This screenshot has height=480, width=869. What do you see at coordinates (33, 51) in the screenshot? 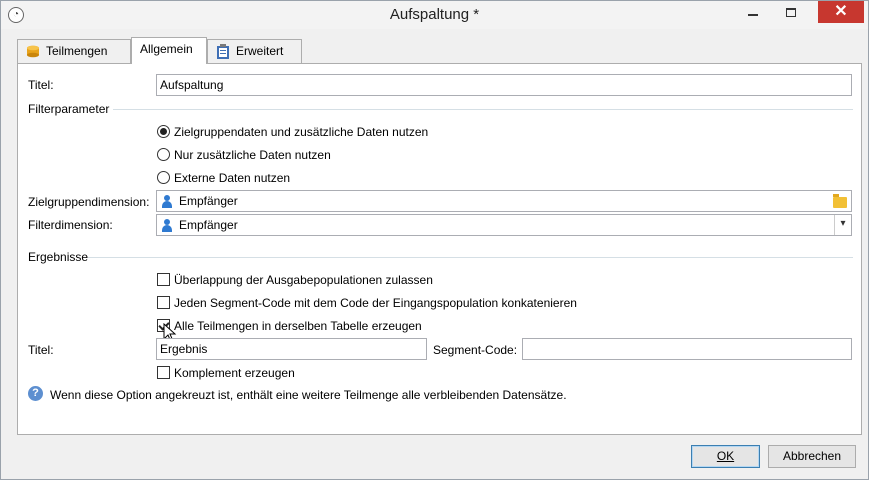
I see `database-icon` at bounding box center [33, 51].